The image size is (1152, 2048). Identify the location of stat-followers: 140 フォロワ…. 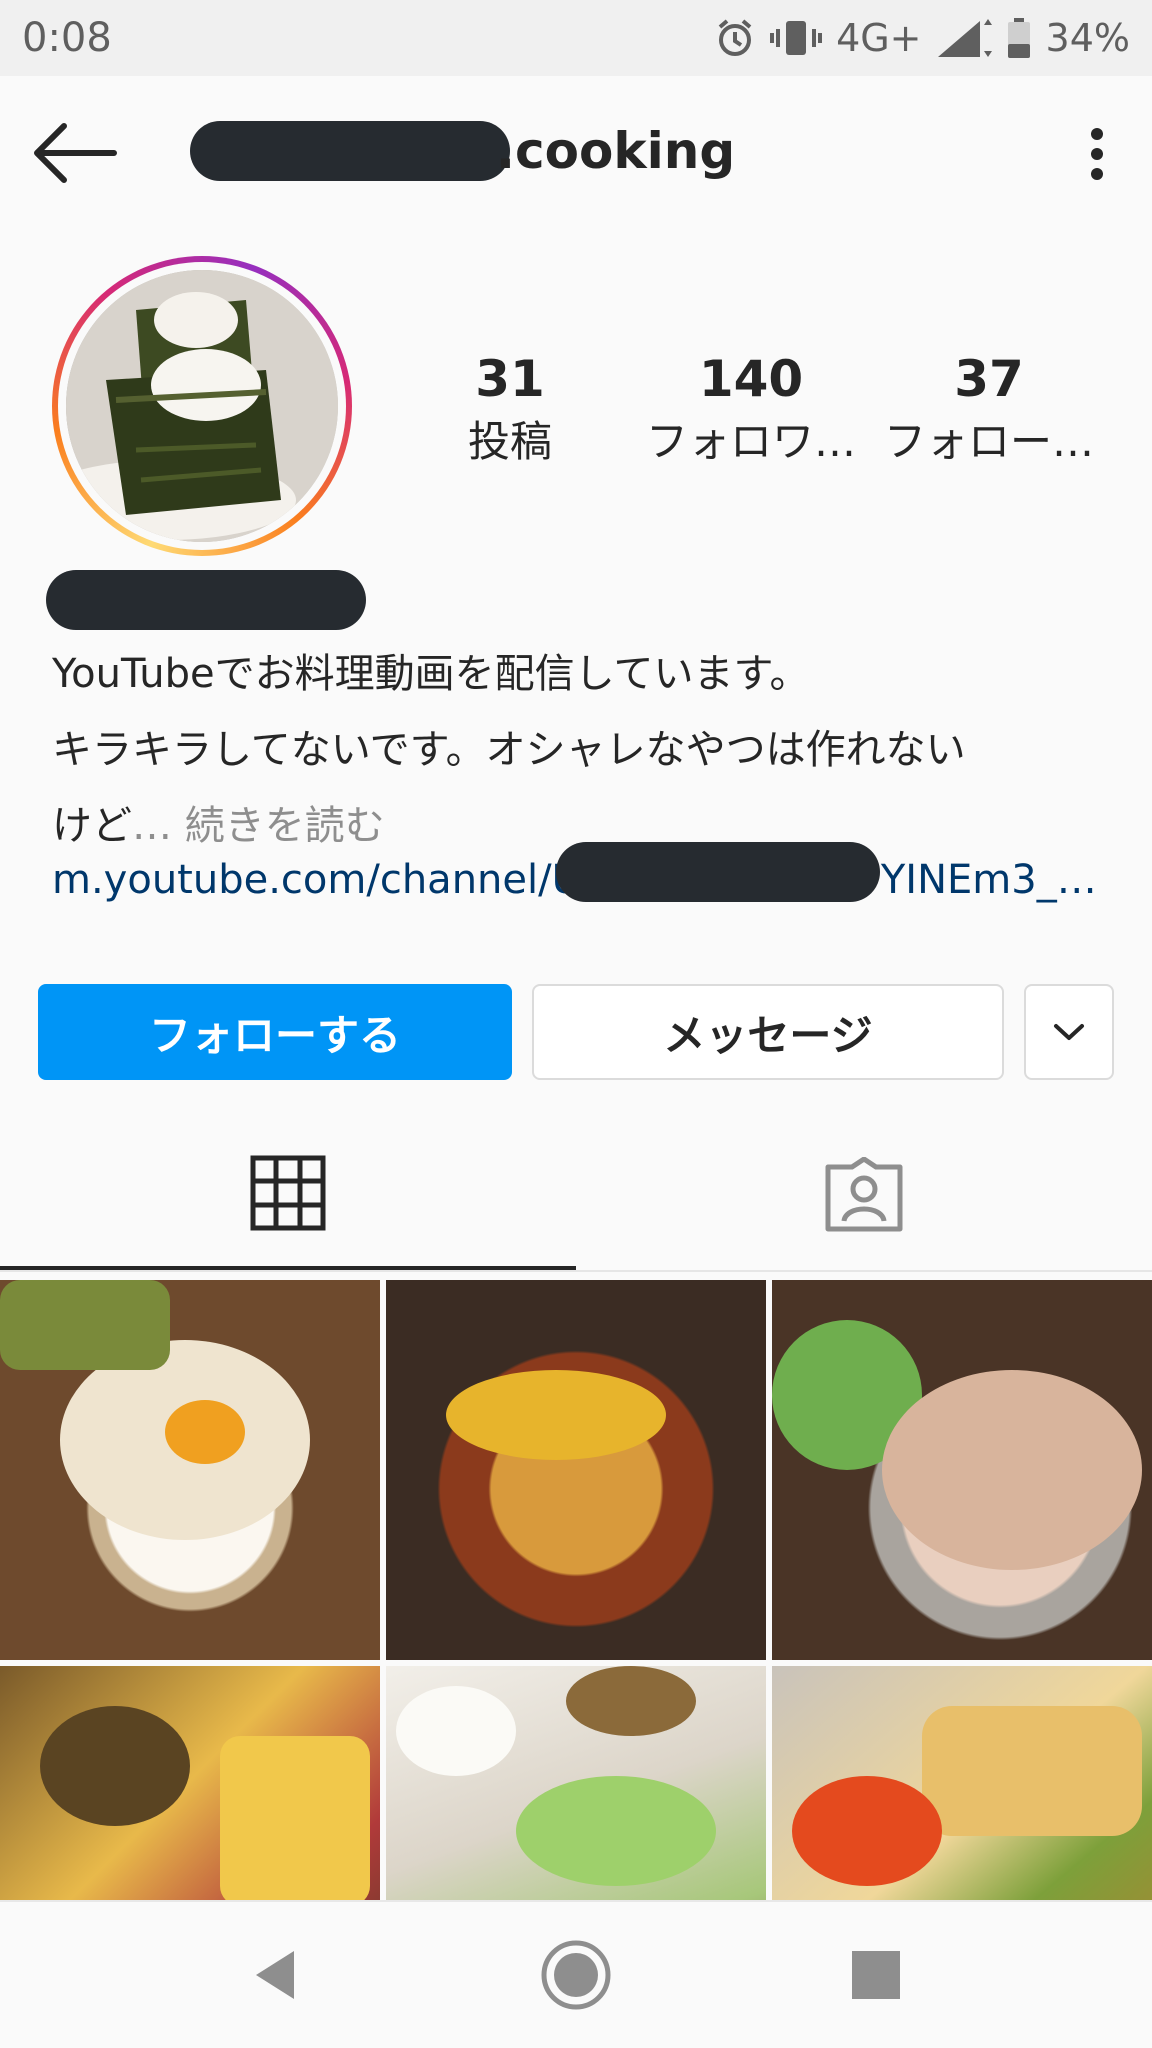
(751, 409).